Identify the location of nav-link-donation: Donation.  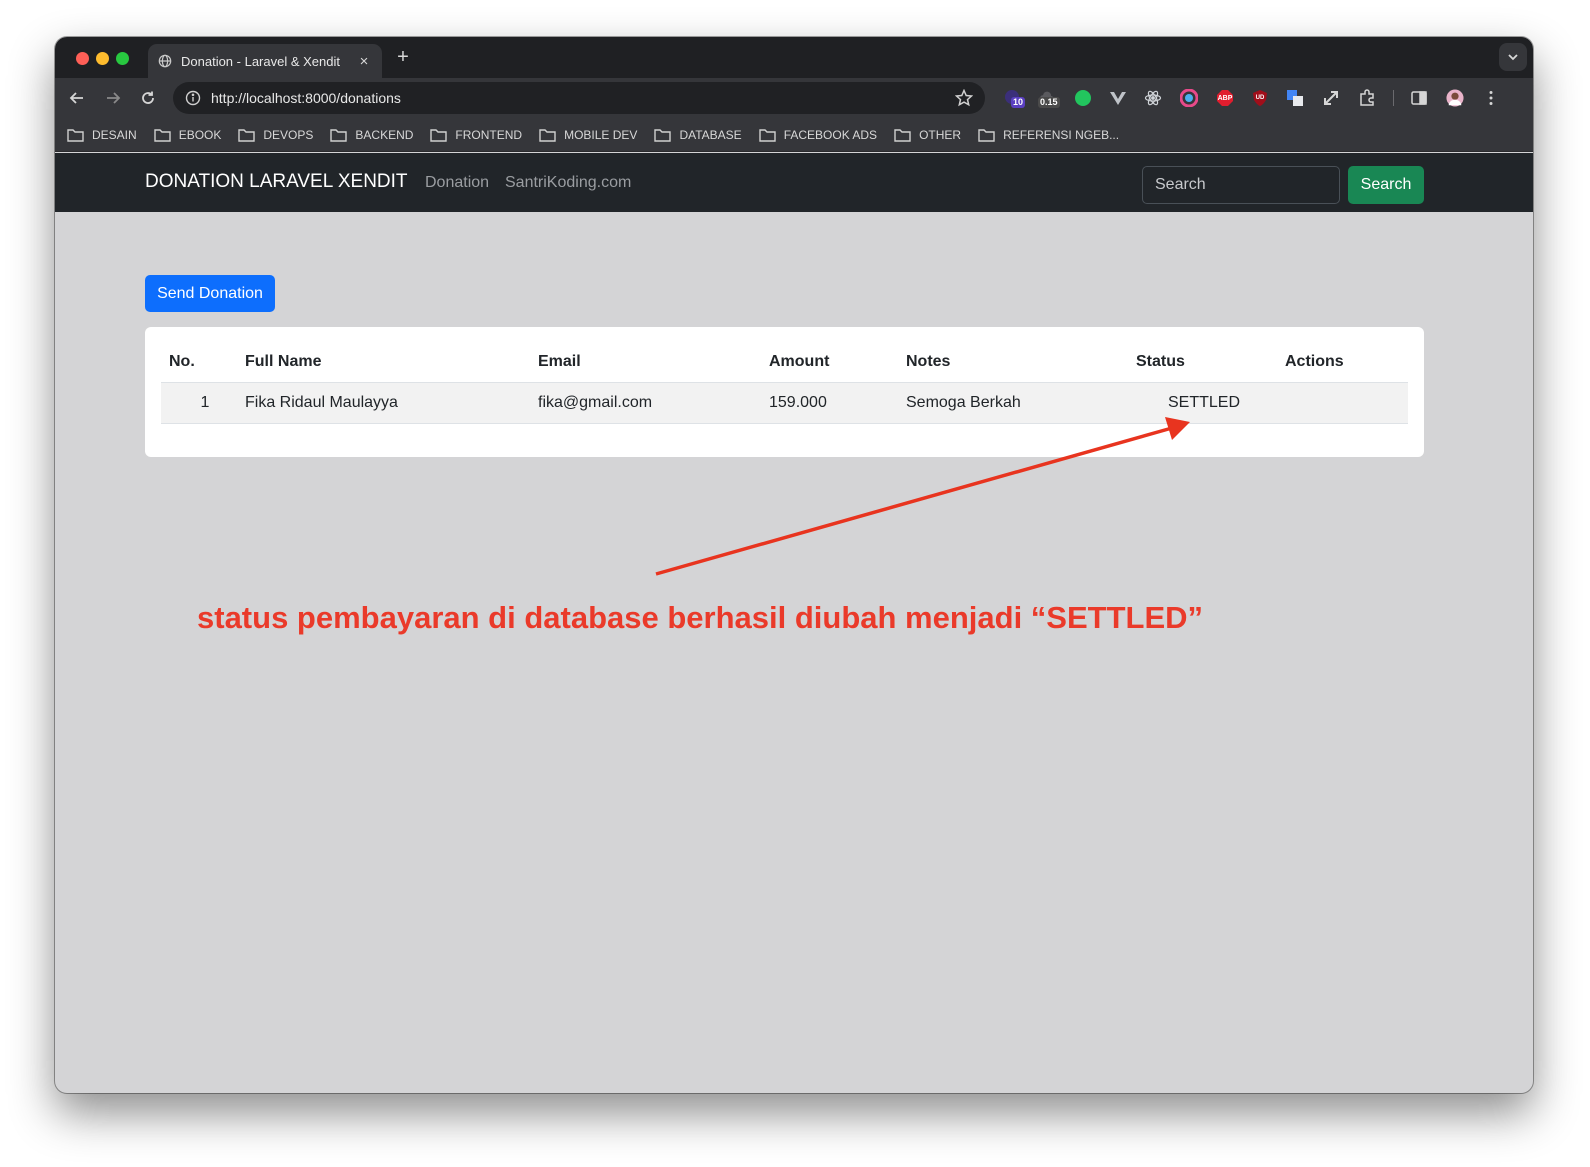
(457, 183).